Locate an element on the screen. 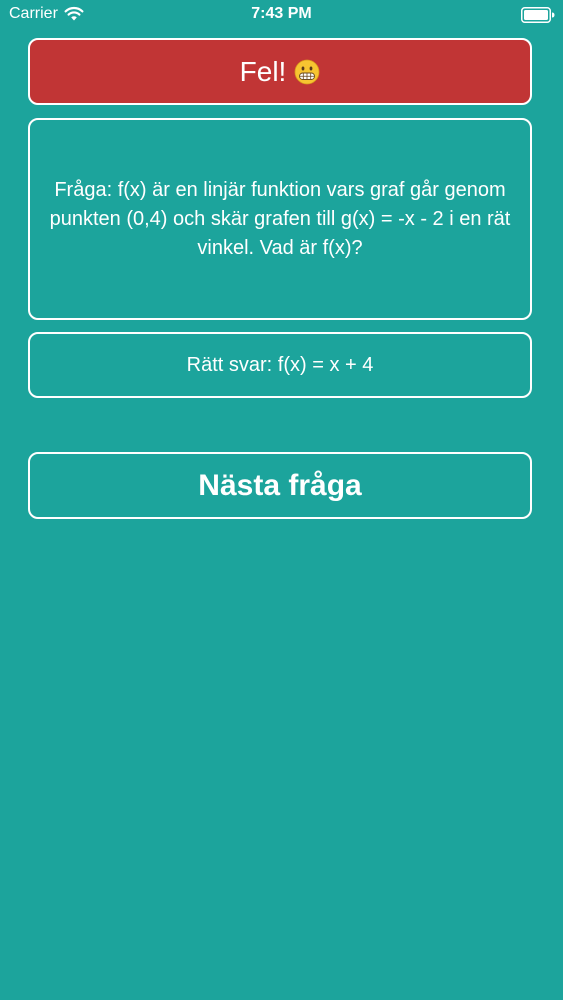 The image size is (563, 1000). status-bar: Carrier 7:43 PM is located at coordinates (281, 15).